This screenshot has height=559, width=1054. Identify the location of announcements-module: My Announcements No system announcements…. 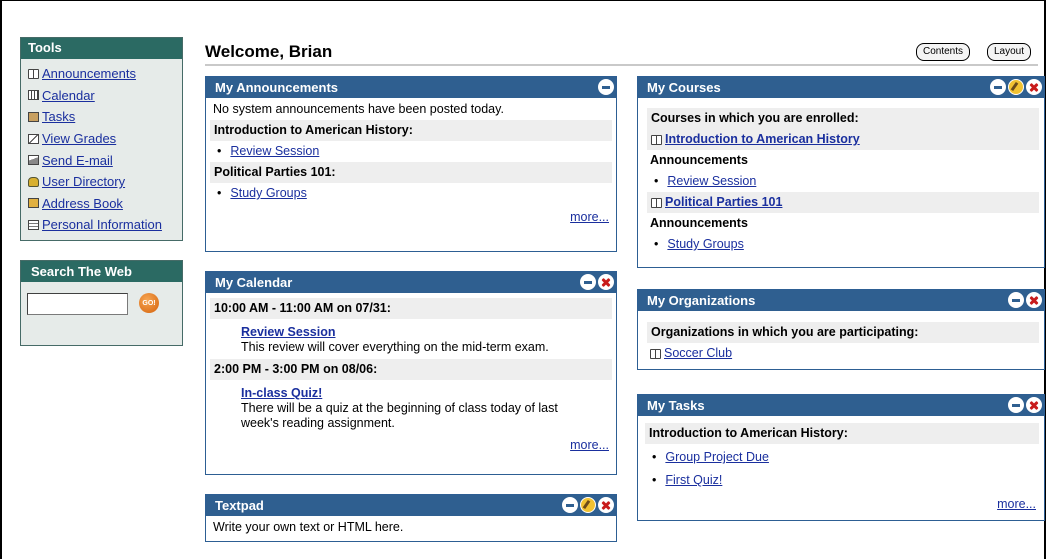
(411, 164).